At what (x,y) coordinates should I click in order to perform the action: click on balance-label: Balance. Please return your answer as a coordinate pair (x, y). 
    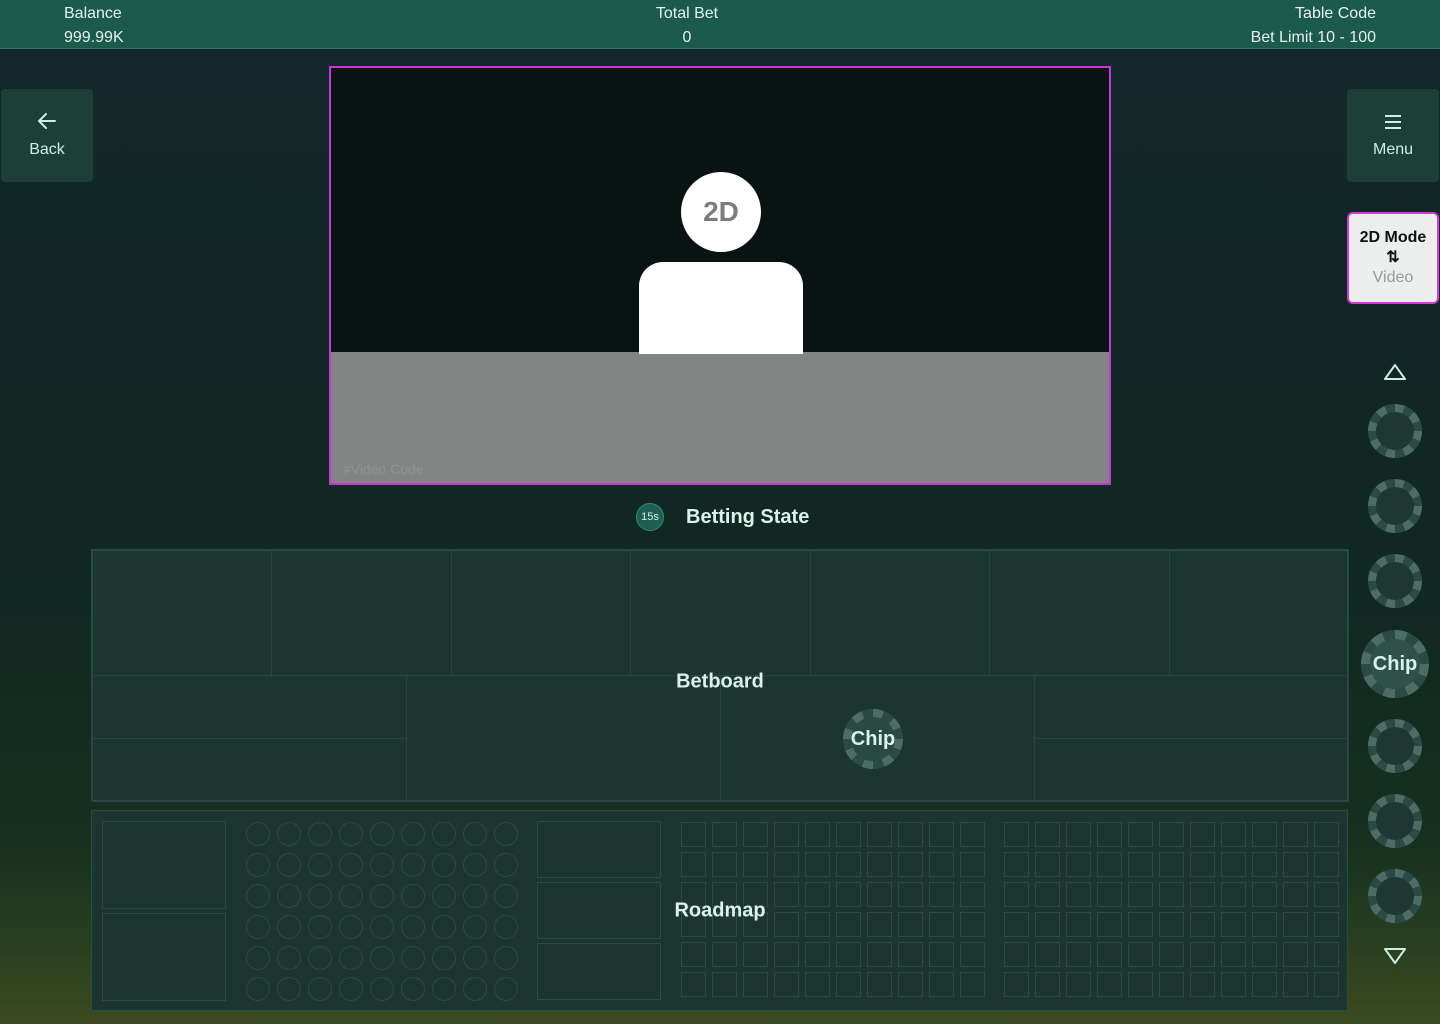
    Looking at the image, I should click on (93, 13).